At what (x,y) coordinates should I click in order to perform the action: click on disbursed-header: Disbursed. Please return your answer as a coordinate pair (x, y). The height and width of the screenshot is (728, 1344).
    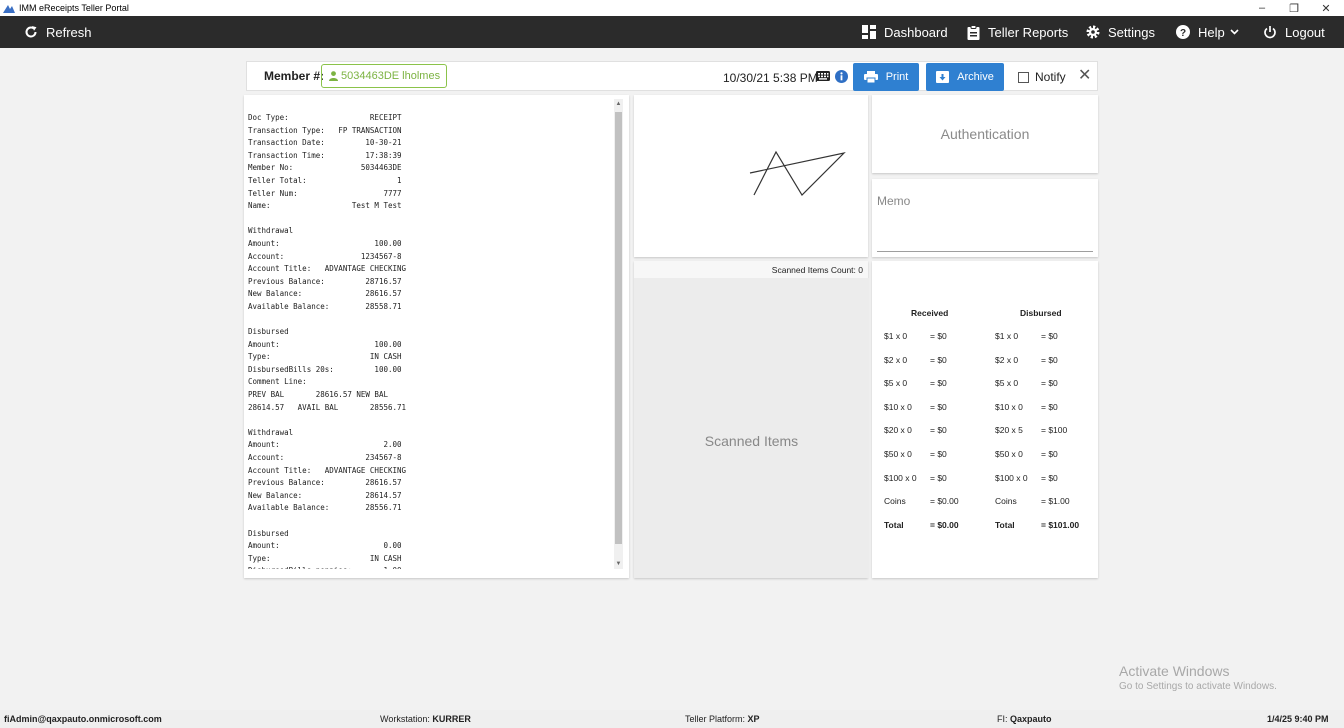
    Looking at the image, I should click on (1041, 313).